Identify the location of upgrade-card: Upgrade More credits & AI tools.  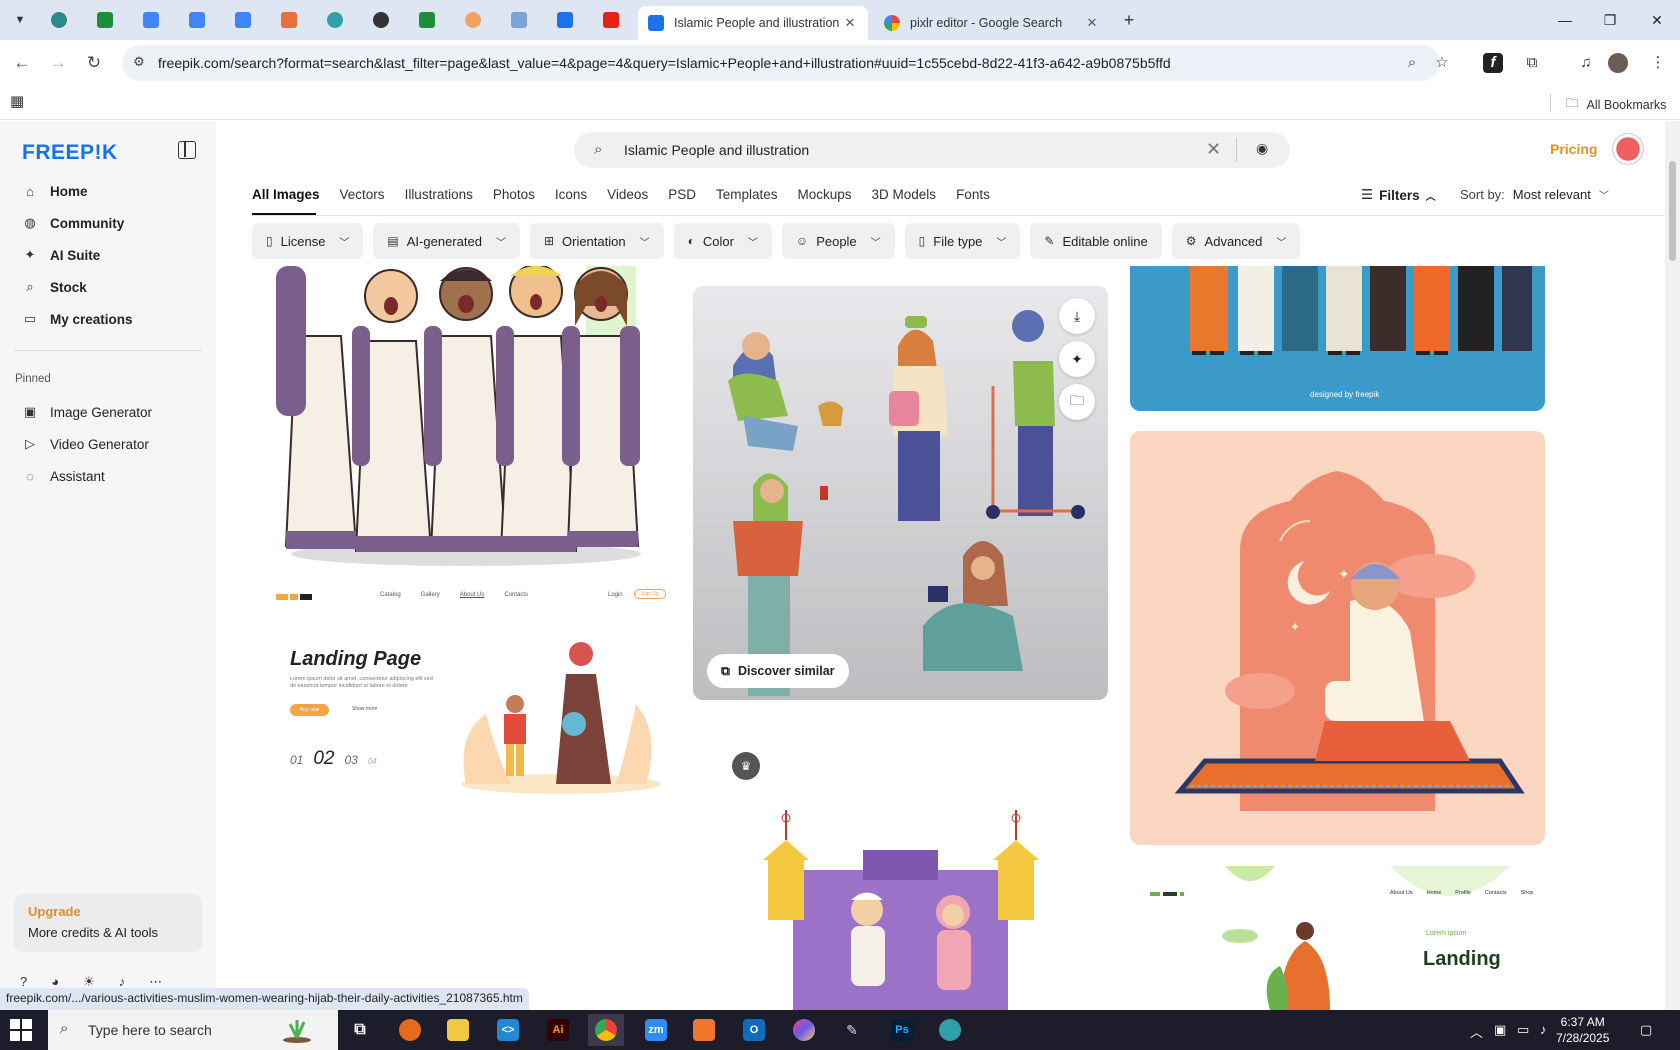
(108, 923).